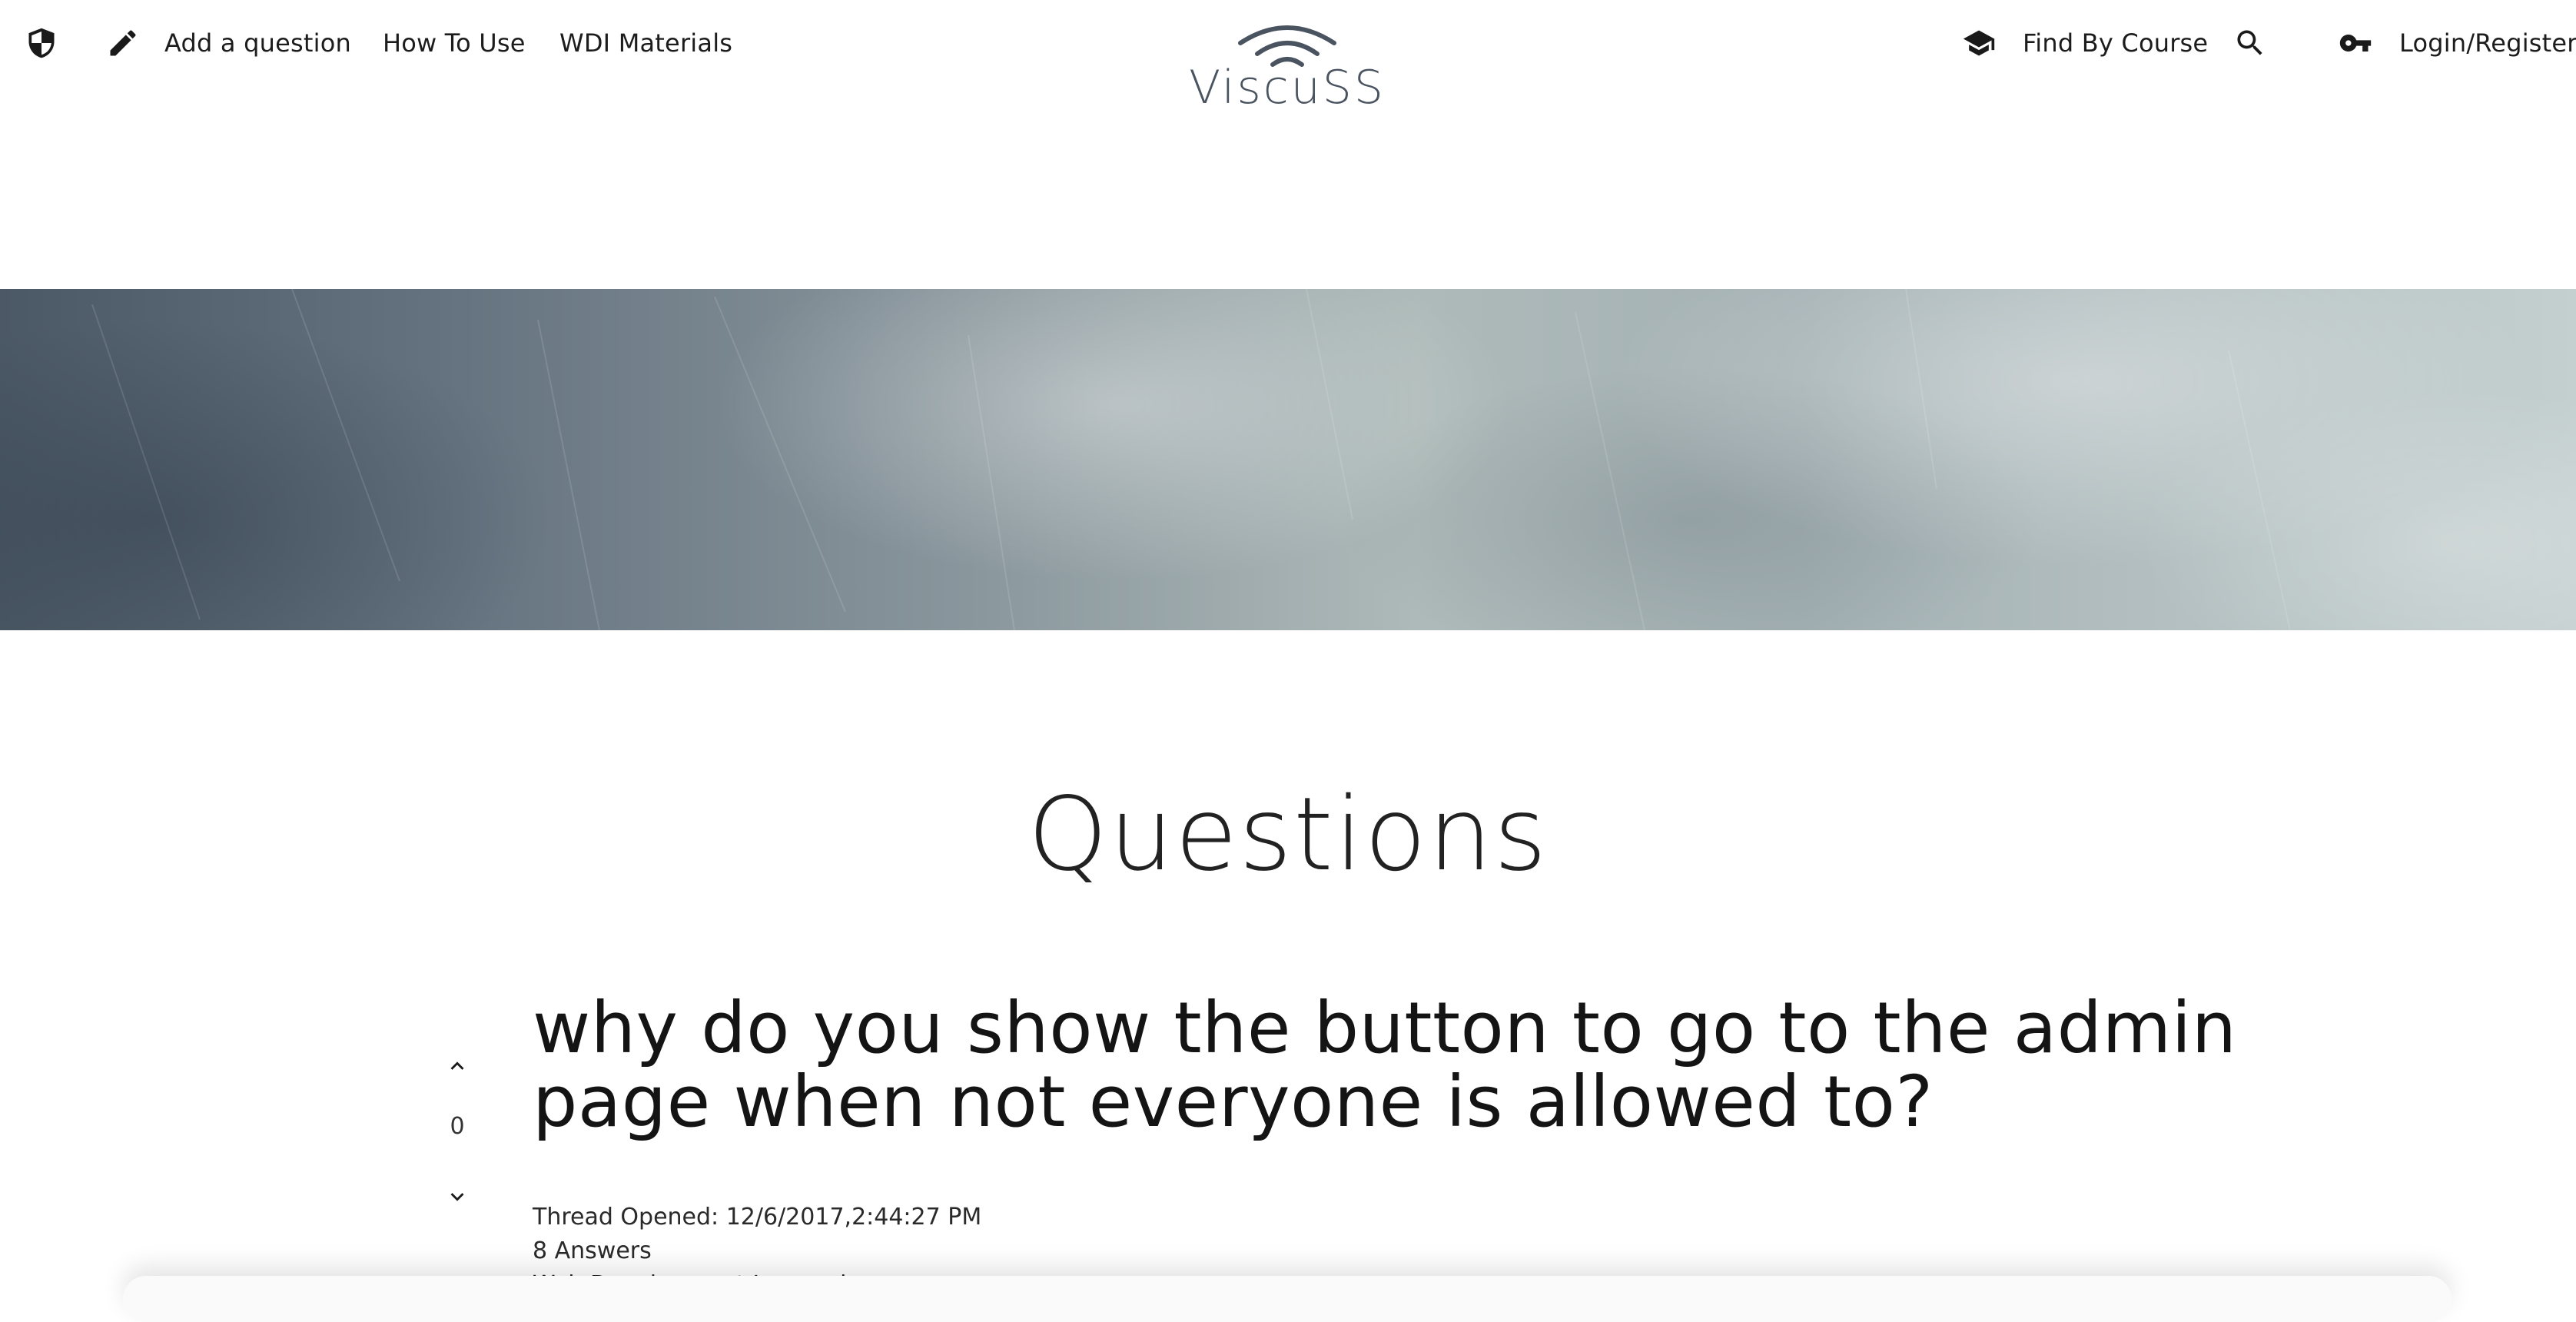 The image size is (2576, 1322). Describe the element at coordinates (257, 43) in the screenshot. I see `add-question-label: Add a question` at that location.